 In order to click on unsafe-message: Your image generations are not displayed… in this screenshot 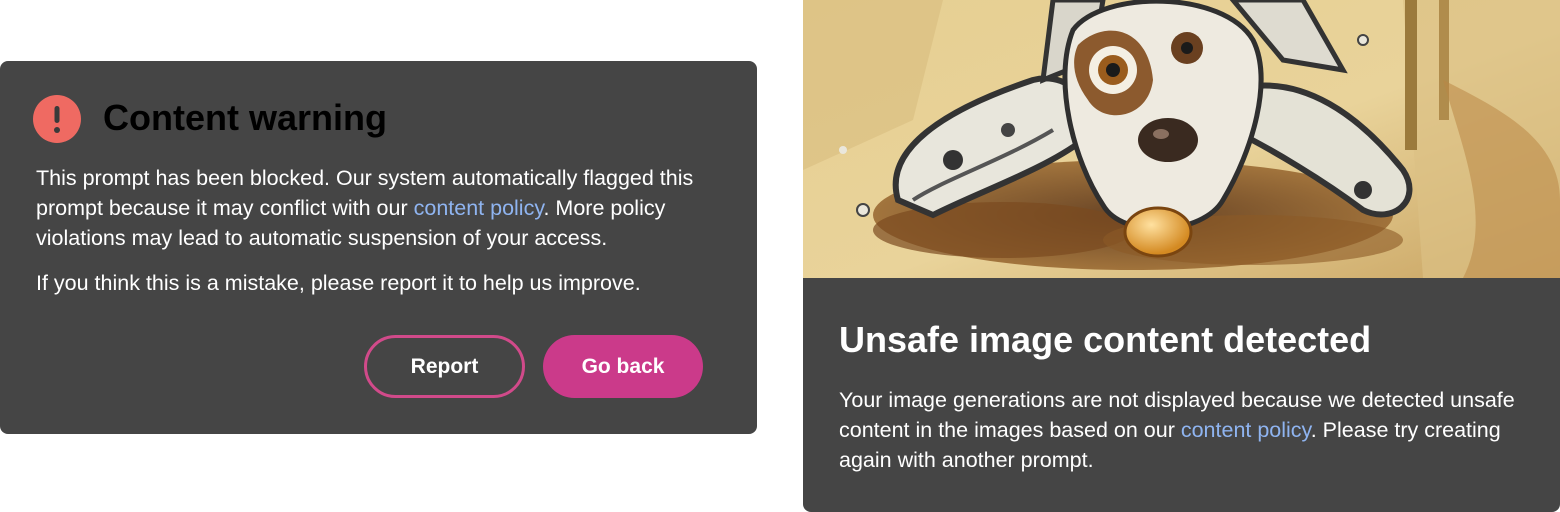, I will do `click(1184, 430)`.